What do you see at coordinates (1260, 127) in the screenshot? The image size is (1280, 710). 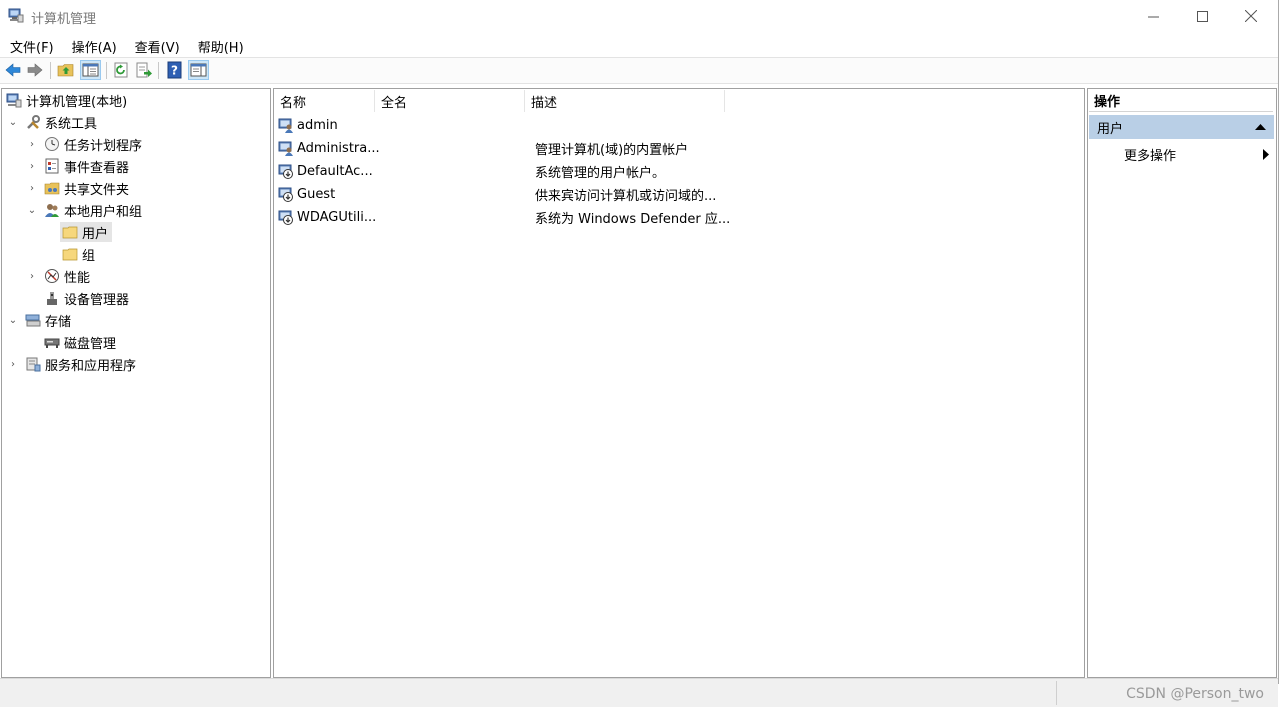 I see `collapse-triangle-icon` at bounding box center [1260, 127].